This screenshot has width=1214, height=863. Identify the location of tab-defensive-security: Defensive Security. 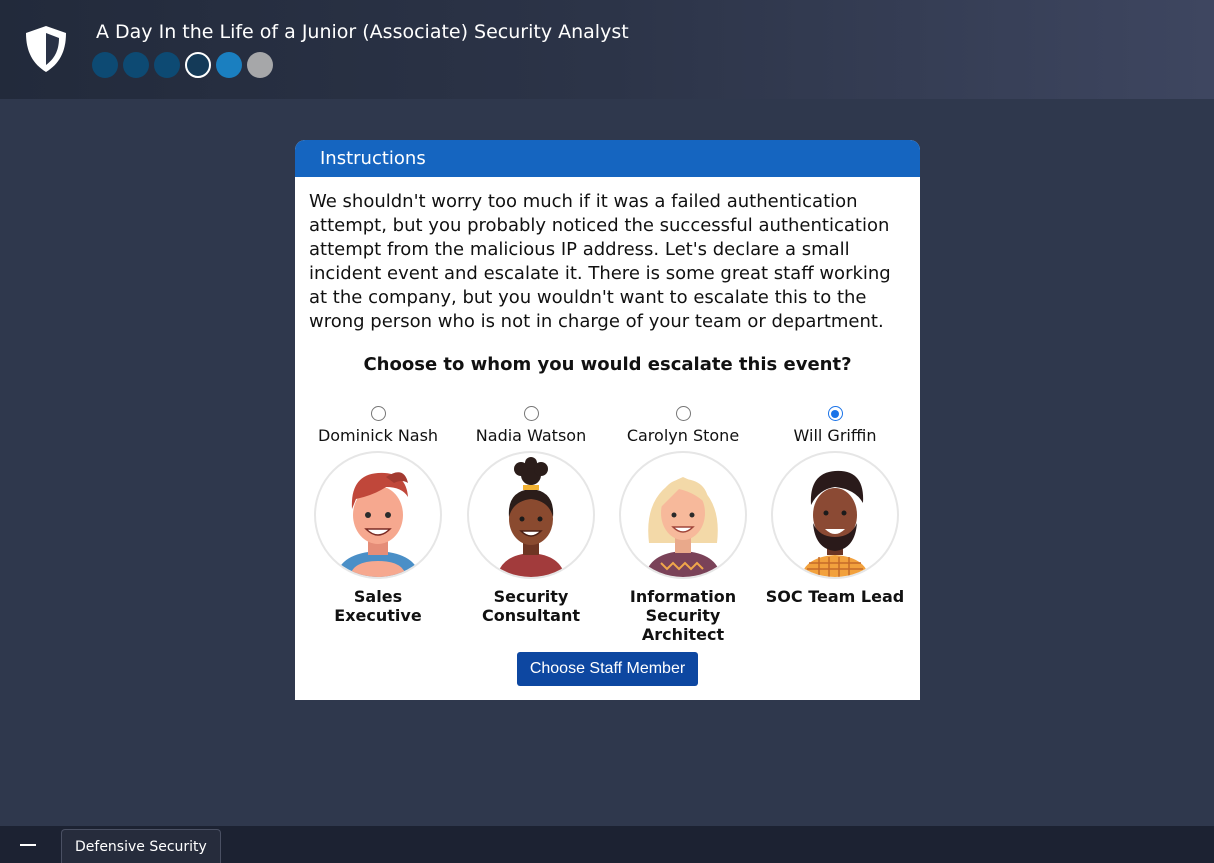
(141, 846).